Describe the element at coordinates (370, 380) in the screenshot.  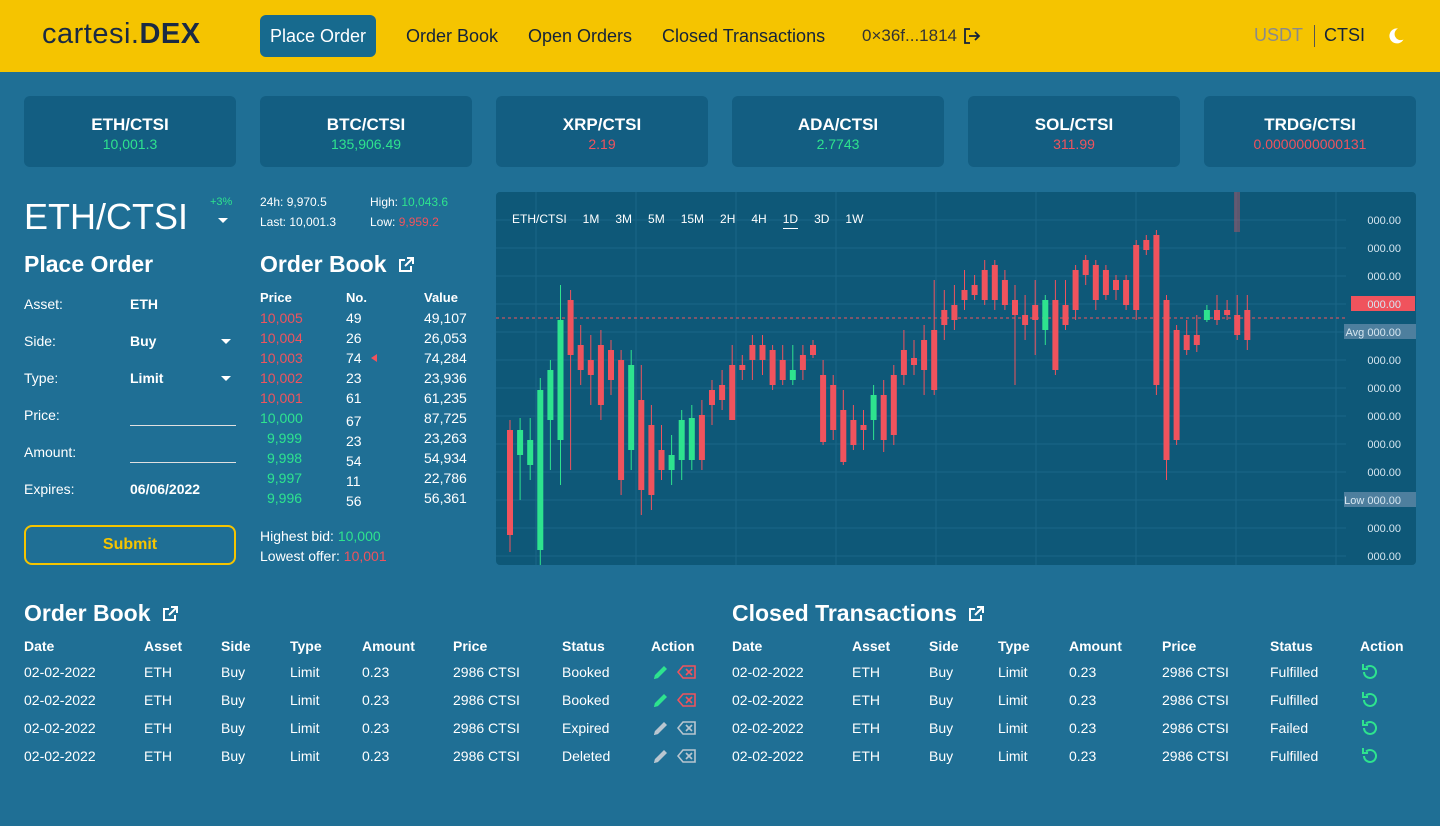
I see `order-book-row: 10,002 23 23,936` at that location.